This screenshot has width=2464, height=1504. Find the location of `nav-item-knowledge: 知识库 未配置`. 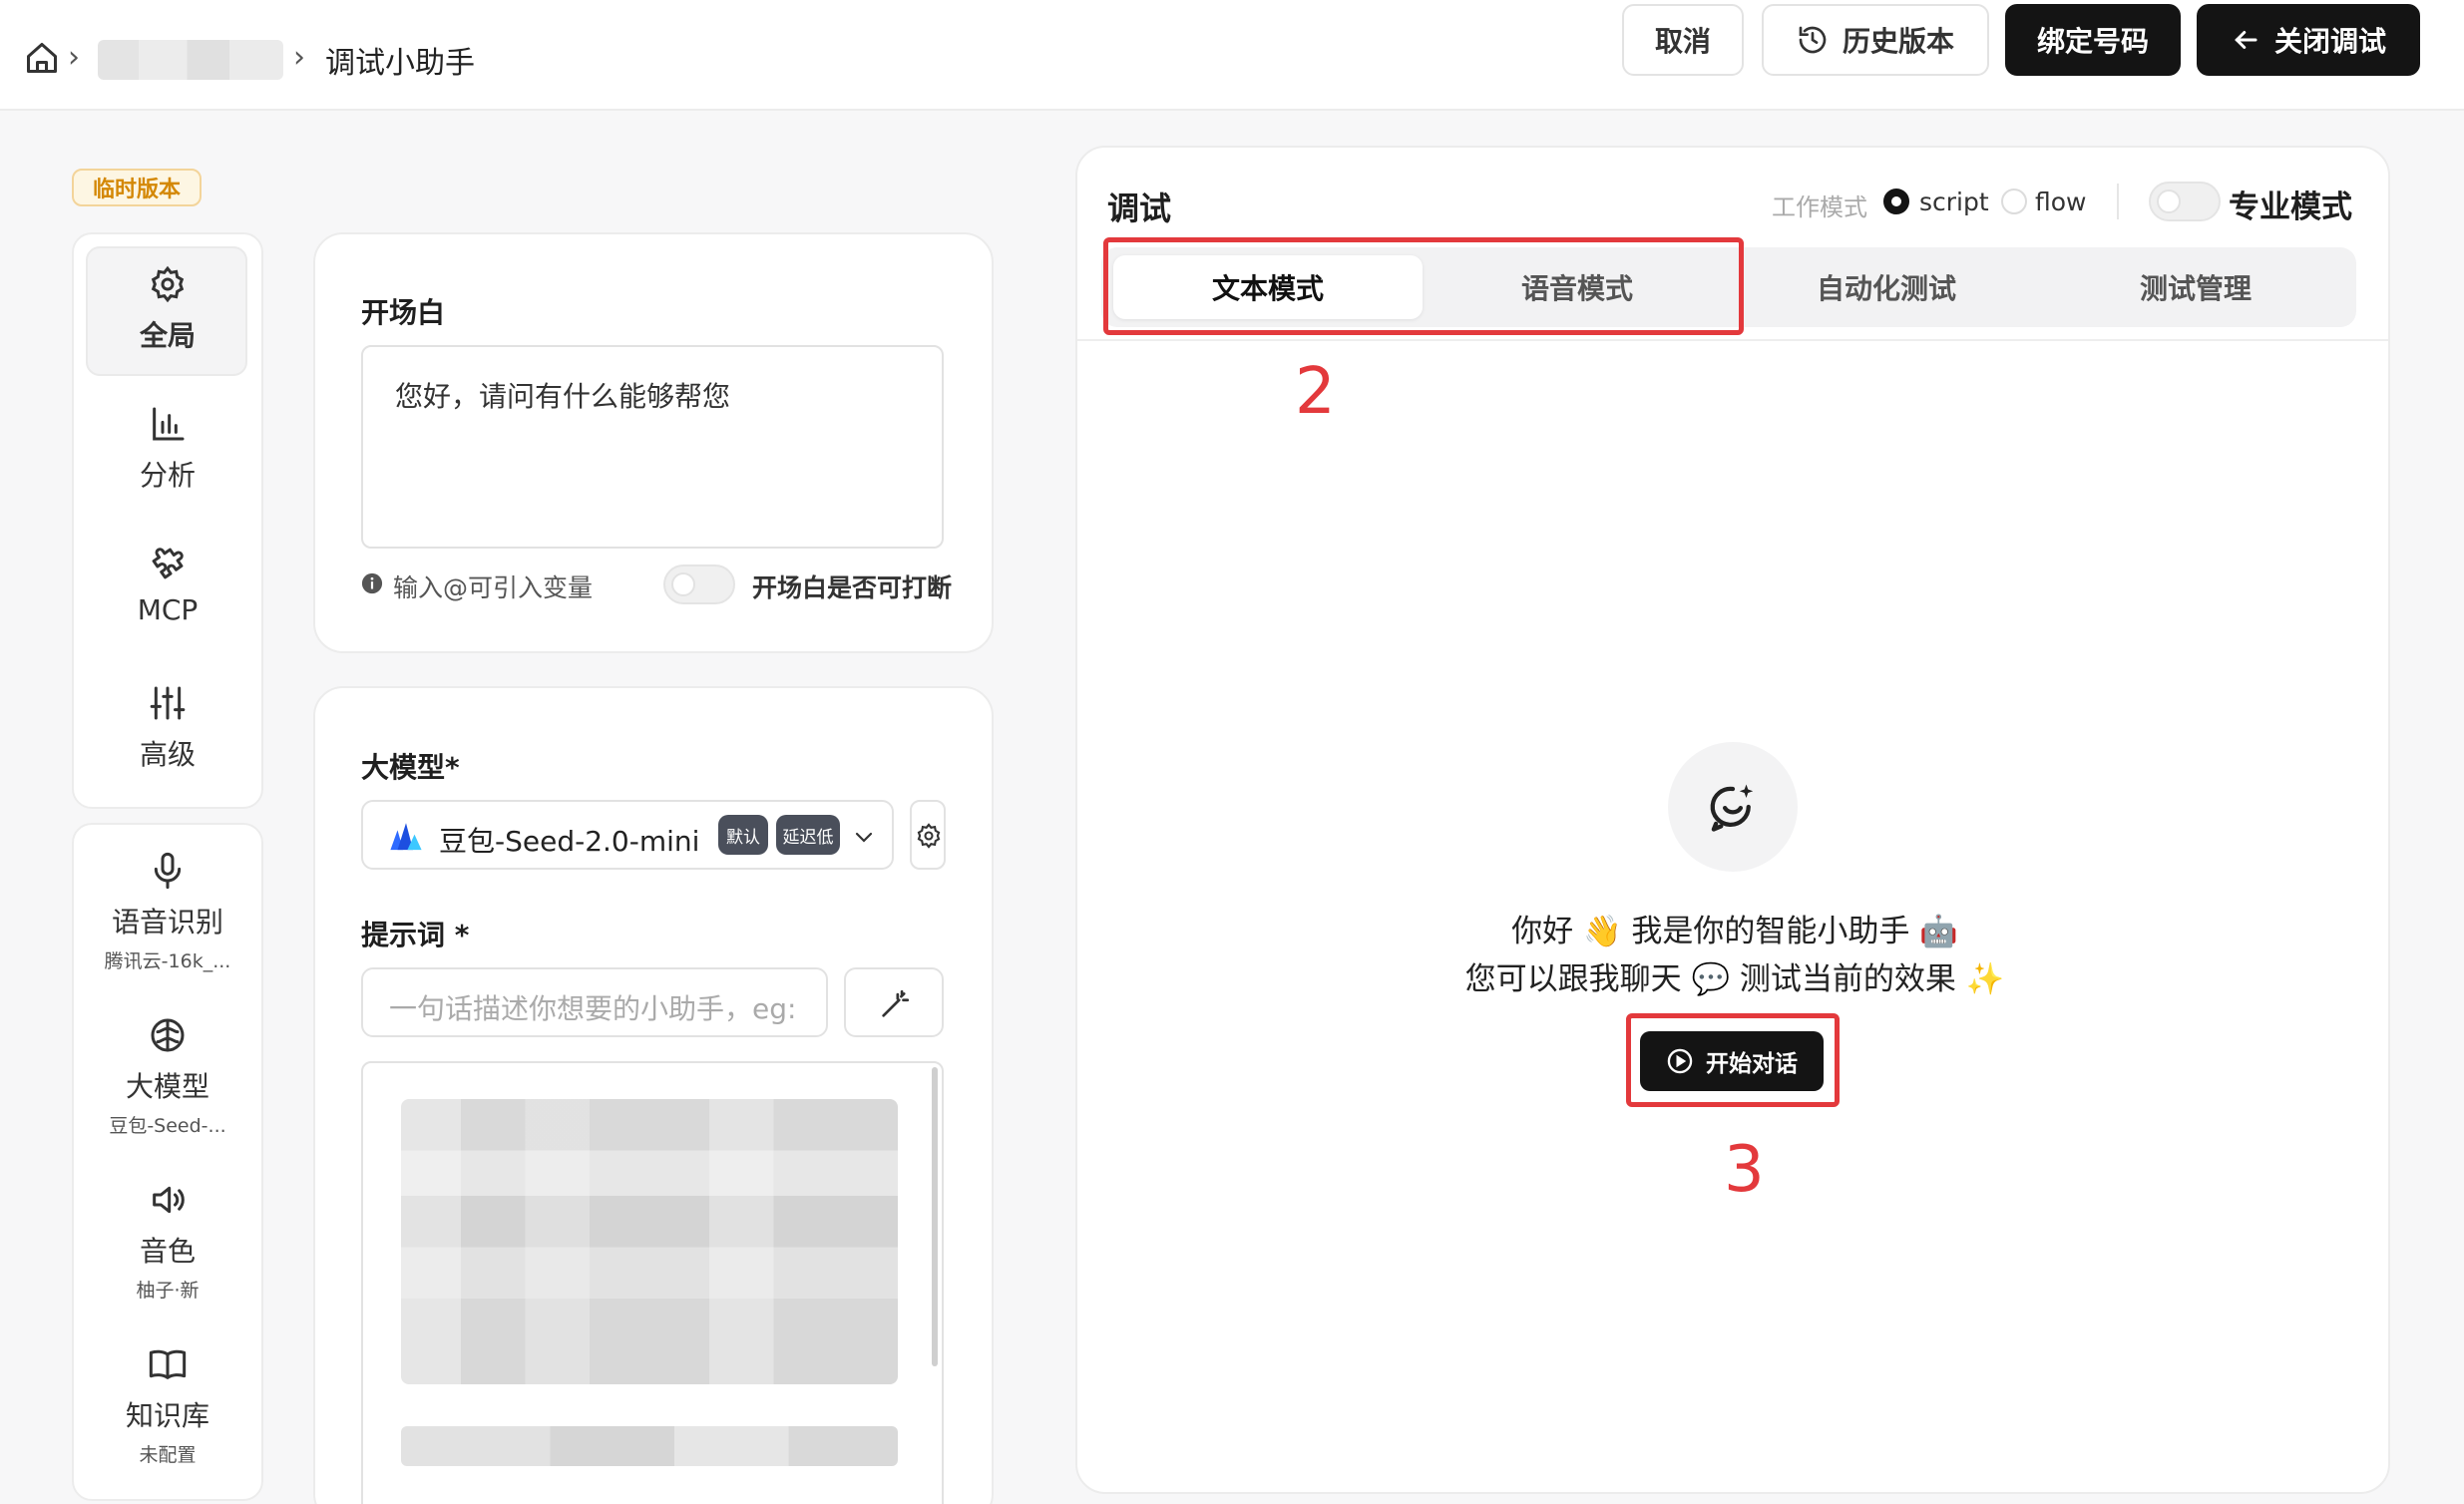

nav-item-knowledge: 知识库 未配置 is located at coordinates (167, 1405).